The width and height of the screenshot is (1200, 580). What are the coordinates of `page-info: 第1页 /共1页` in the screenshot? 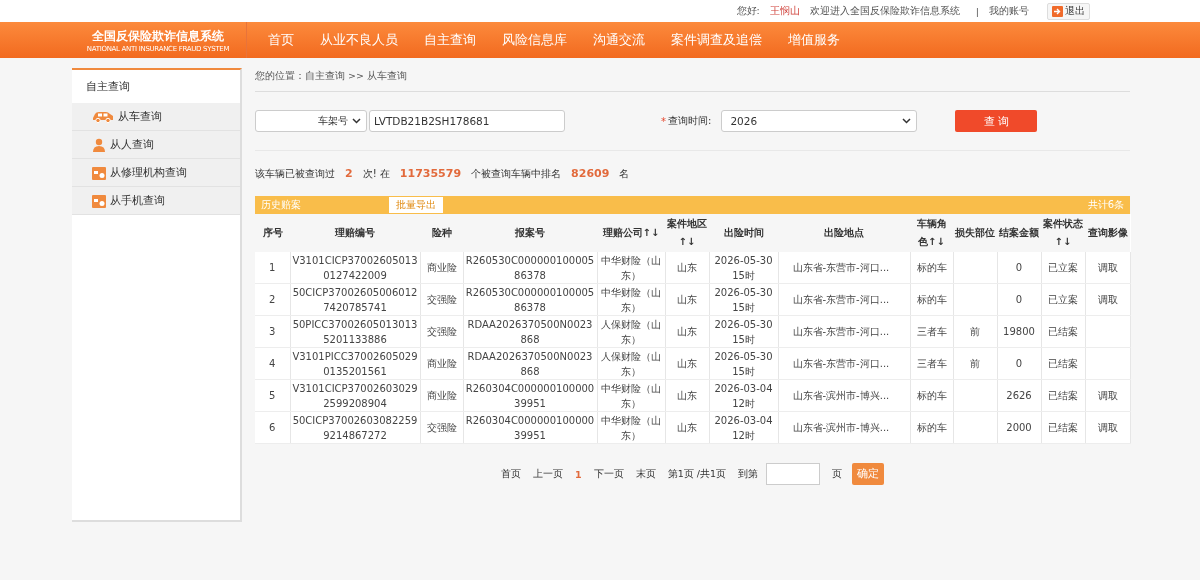 It's located at (696, 474).